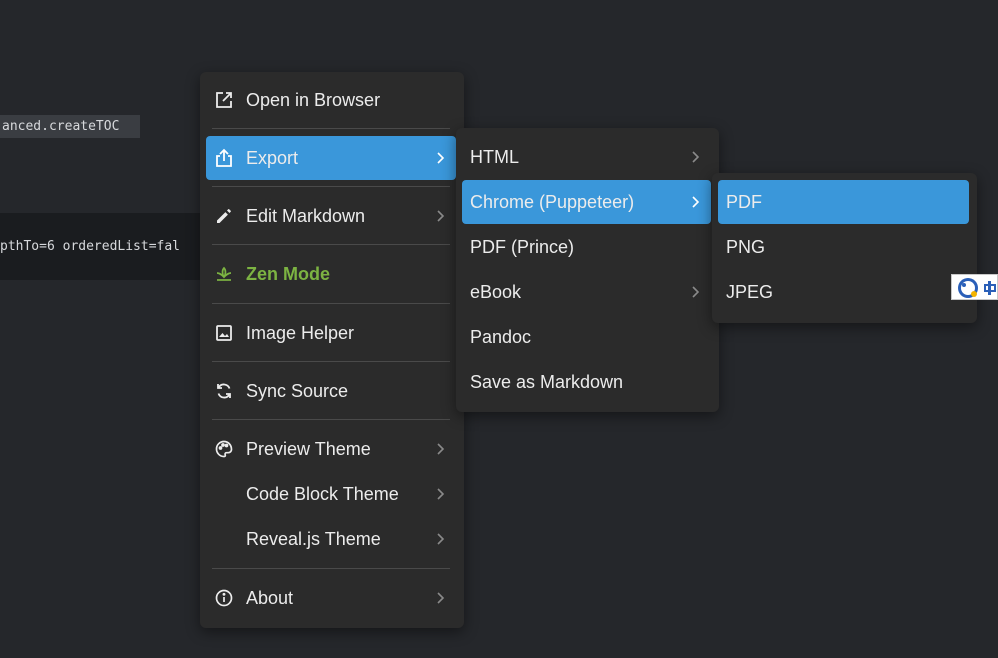 This screenshot has width=998, height=658. What do you see at coordinates (224, 100) in the screenshot?
I see `external-link-icon` at bounding box center [224, 100].